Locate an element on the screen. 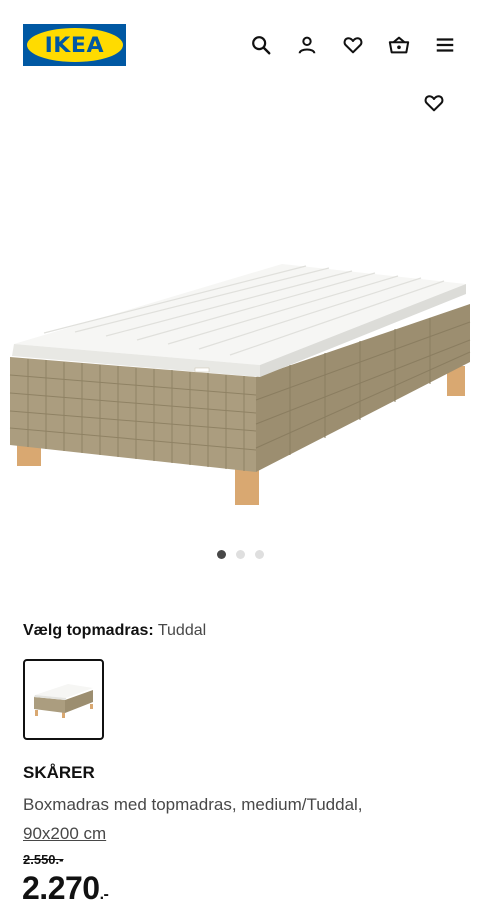 The height and width of the screenshot is (922, 480). variant-selector-label: Vælg topmadras: Tuddal is located at coordinates (114, 631).